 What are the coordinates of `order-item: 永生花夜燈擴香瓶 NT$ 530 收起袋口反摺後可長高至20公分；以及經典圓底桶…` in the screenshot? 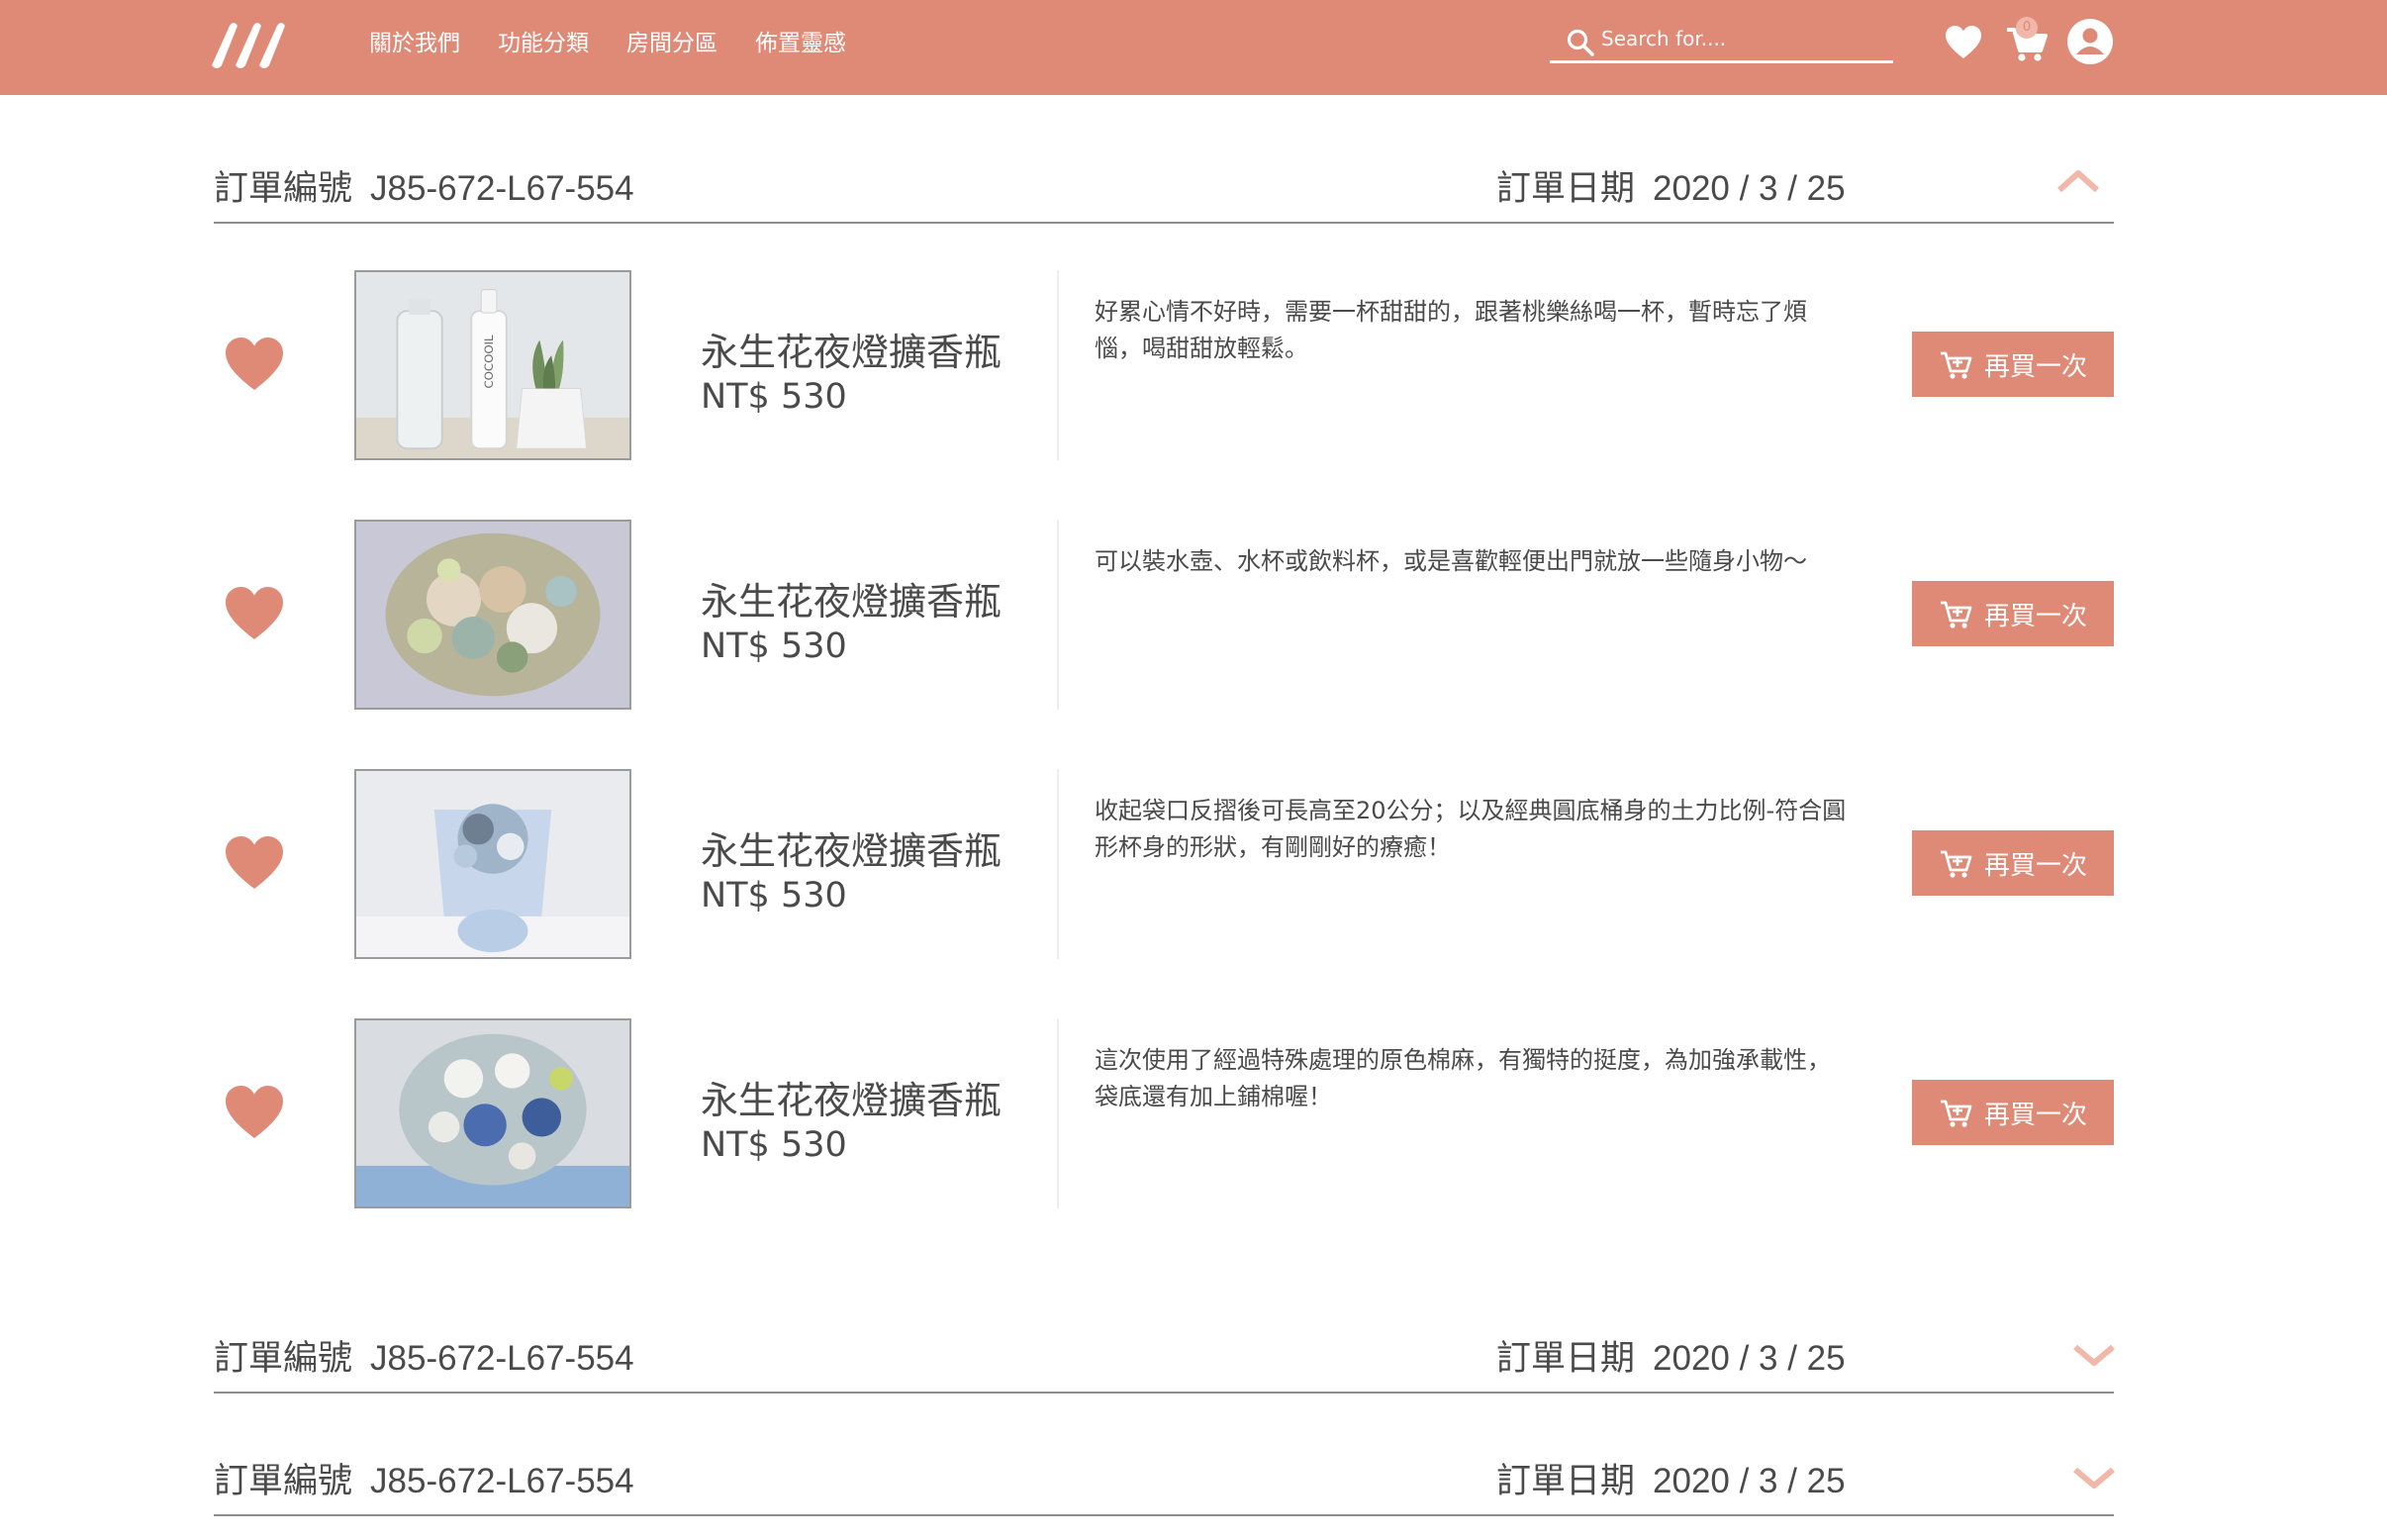 It's located at (1164, 866).